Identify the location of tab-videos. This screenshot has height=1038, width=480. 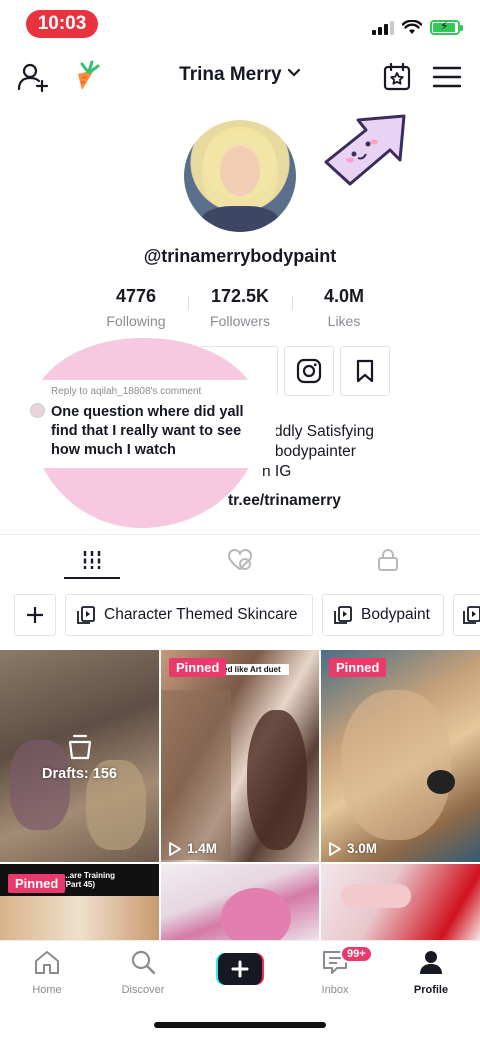
(92, 560).